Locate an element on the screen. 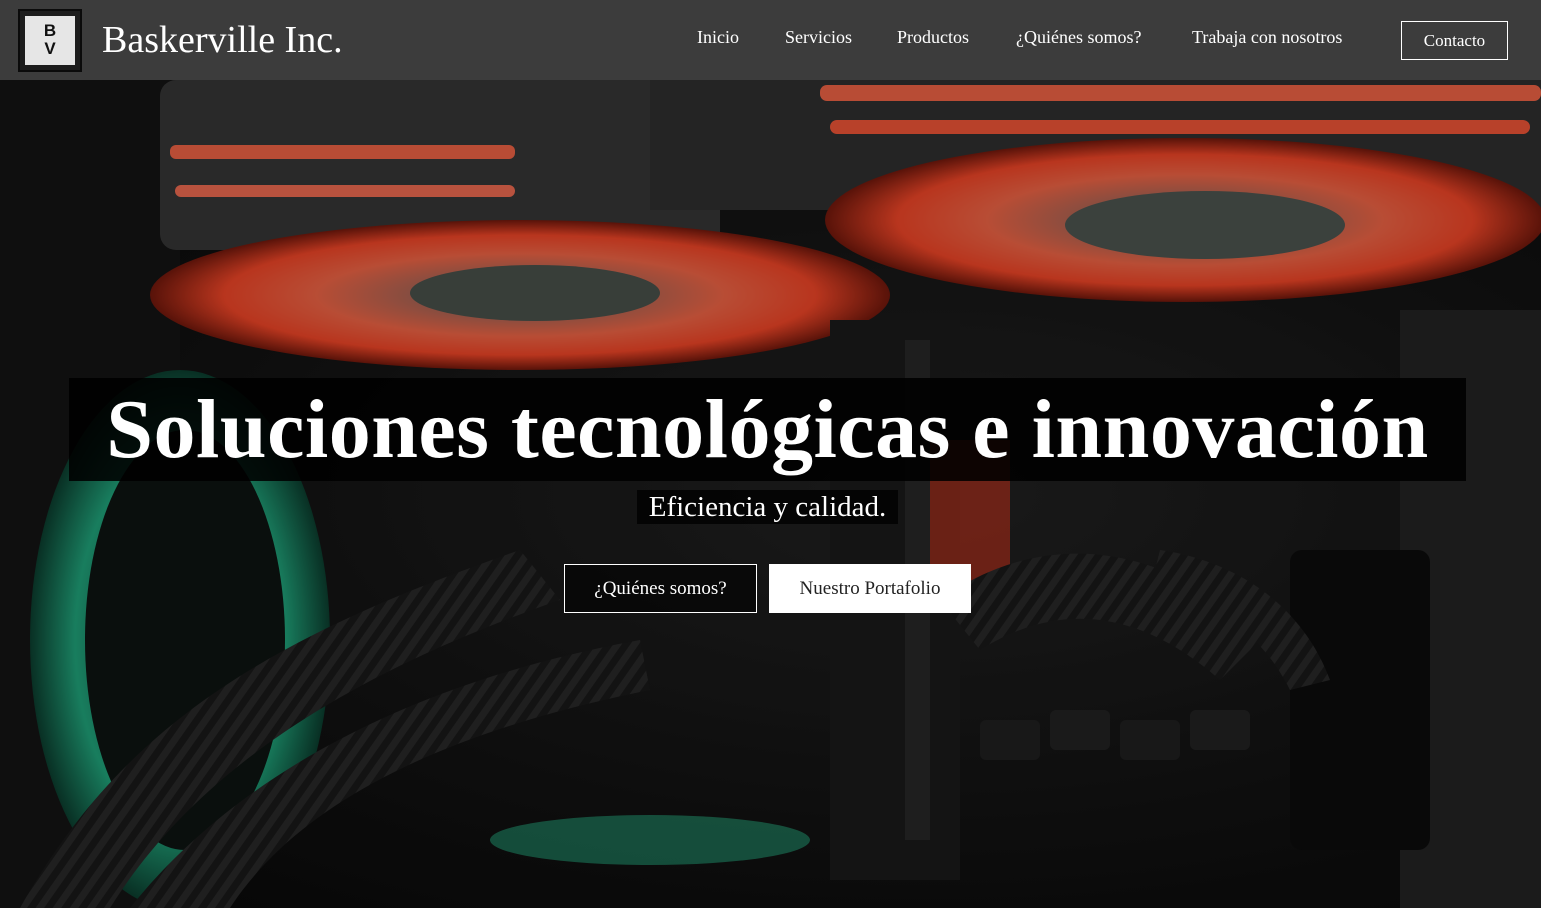  nav-quienes-somos: ¿Quiénes somos? is located at coordinates (1078, 37).